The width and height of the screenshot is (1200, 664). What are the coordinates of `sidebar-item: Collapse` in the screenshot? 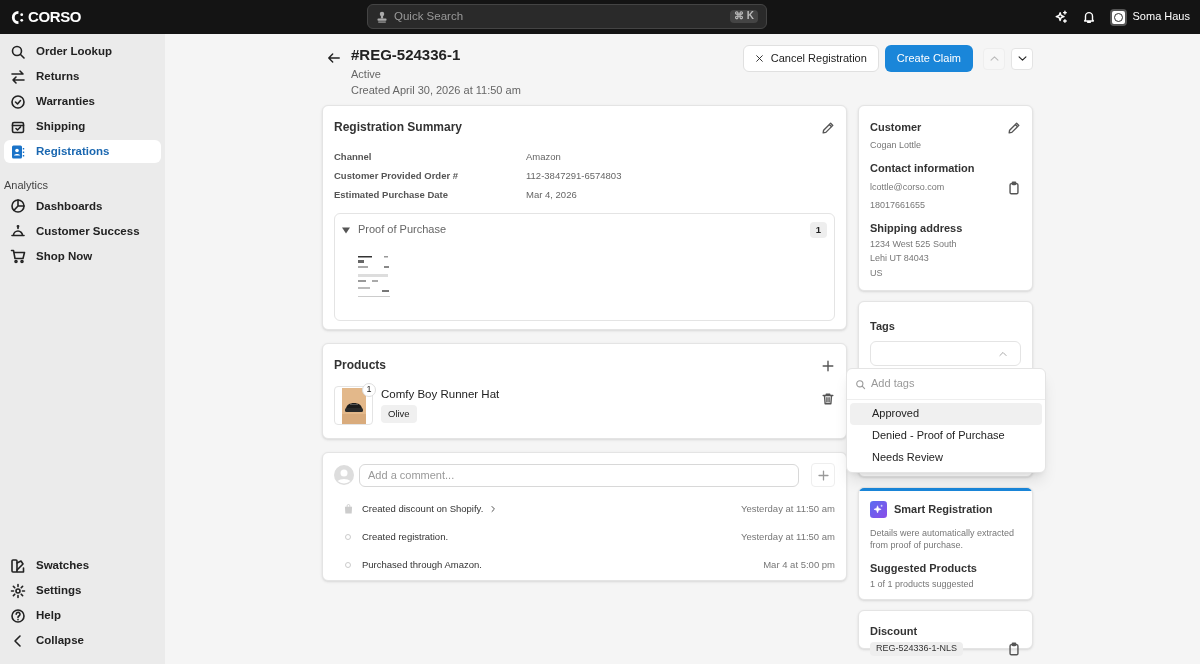 It's located at (82, 640).